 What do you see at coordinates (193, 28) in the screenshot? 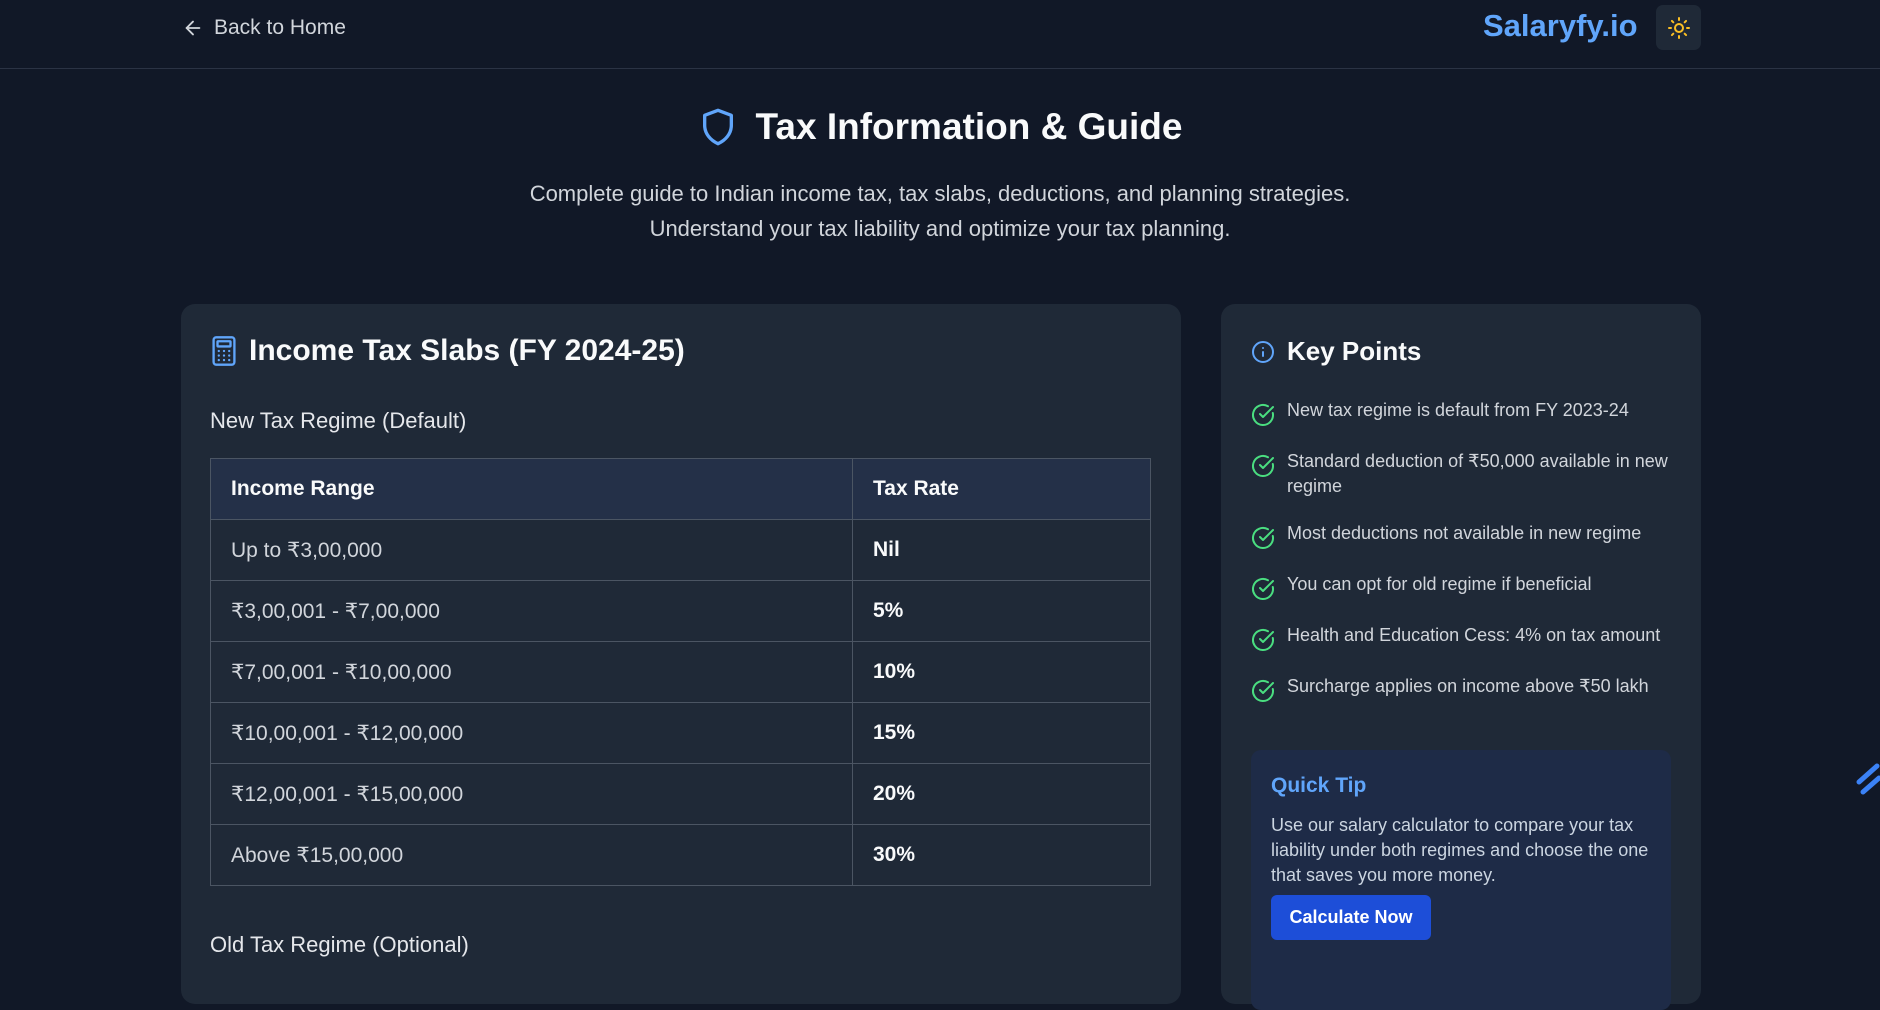
I see `arrow-left-icon` at bounding box center [193, 28].